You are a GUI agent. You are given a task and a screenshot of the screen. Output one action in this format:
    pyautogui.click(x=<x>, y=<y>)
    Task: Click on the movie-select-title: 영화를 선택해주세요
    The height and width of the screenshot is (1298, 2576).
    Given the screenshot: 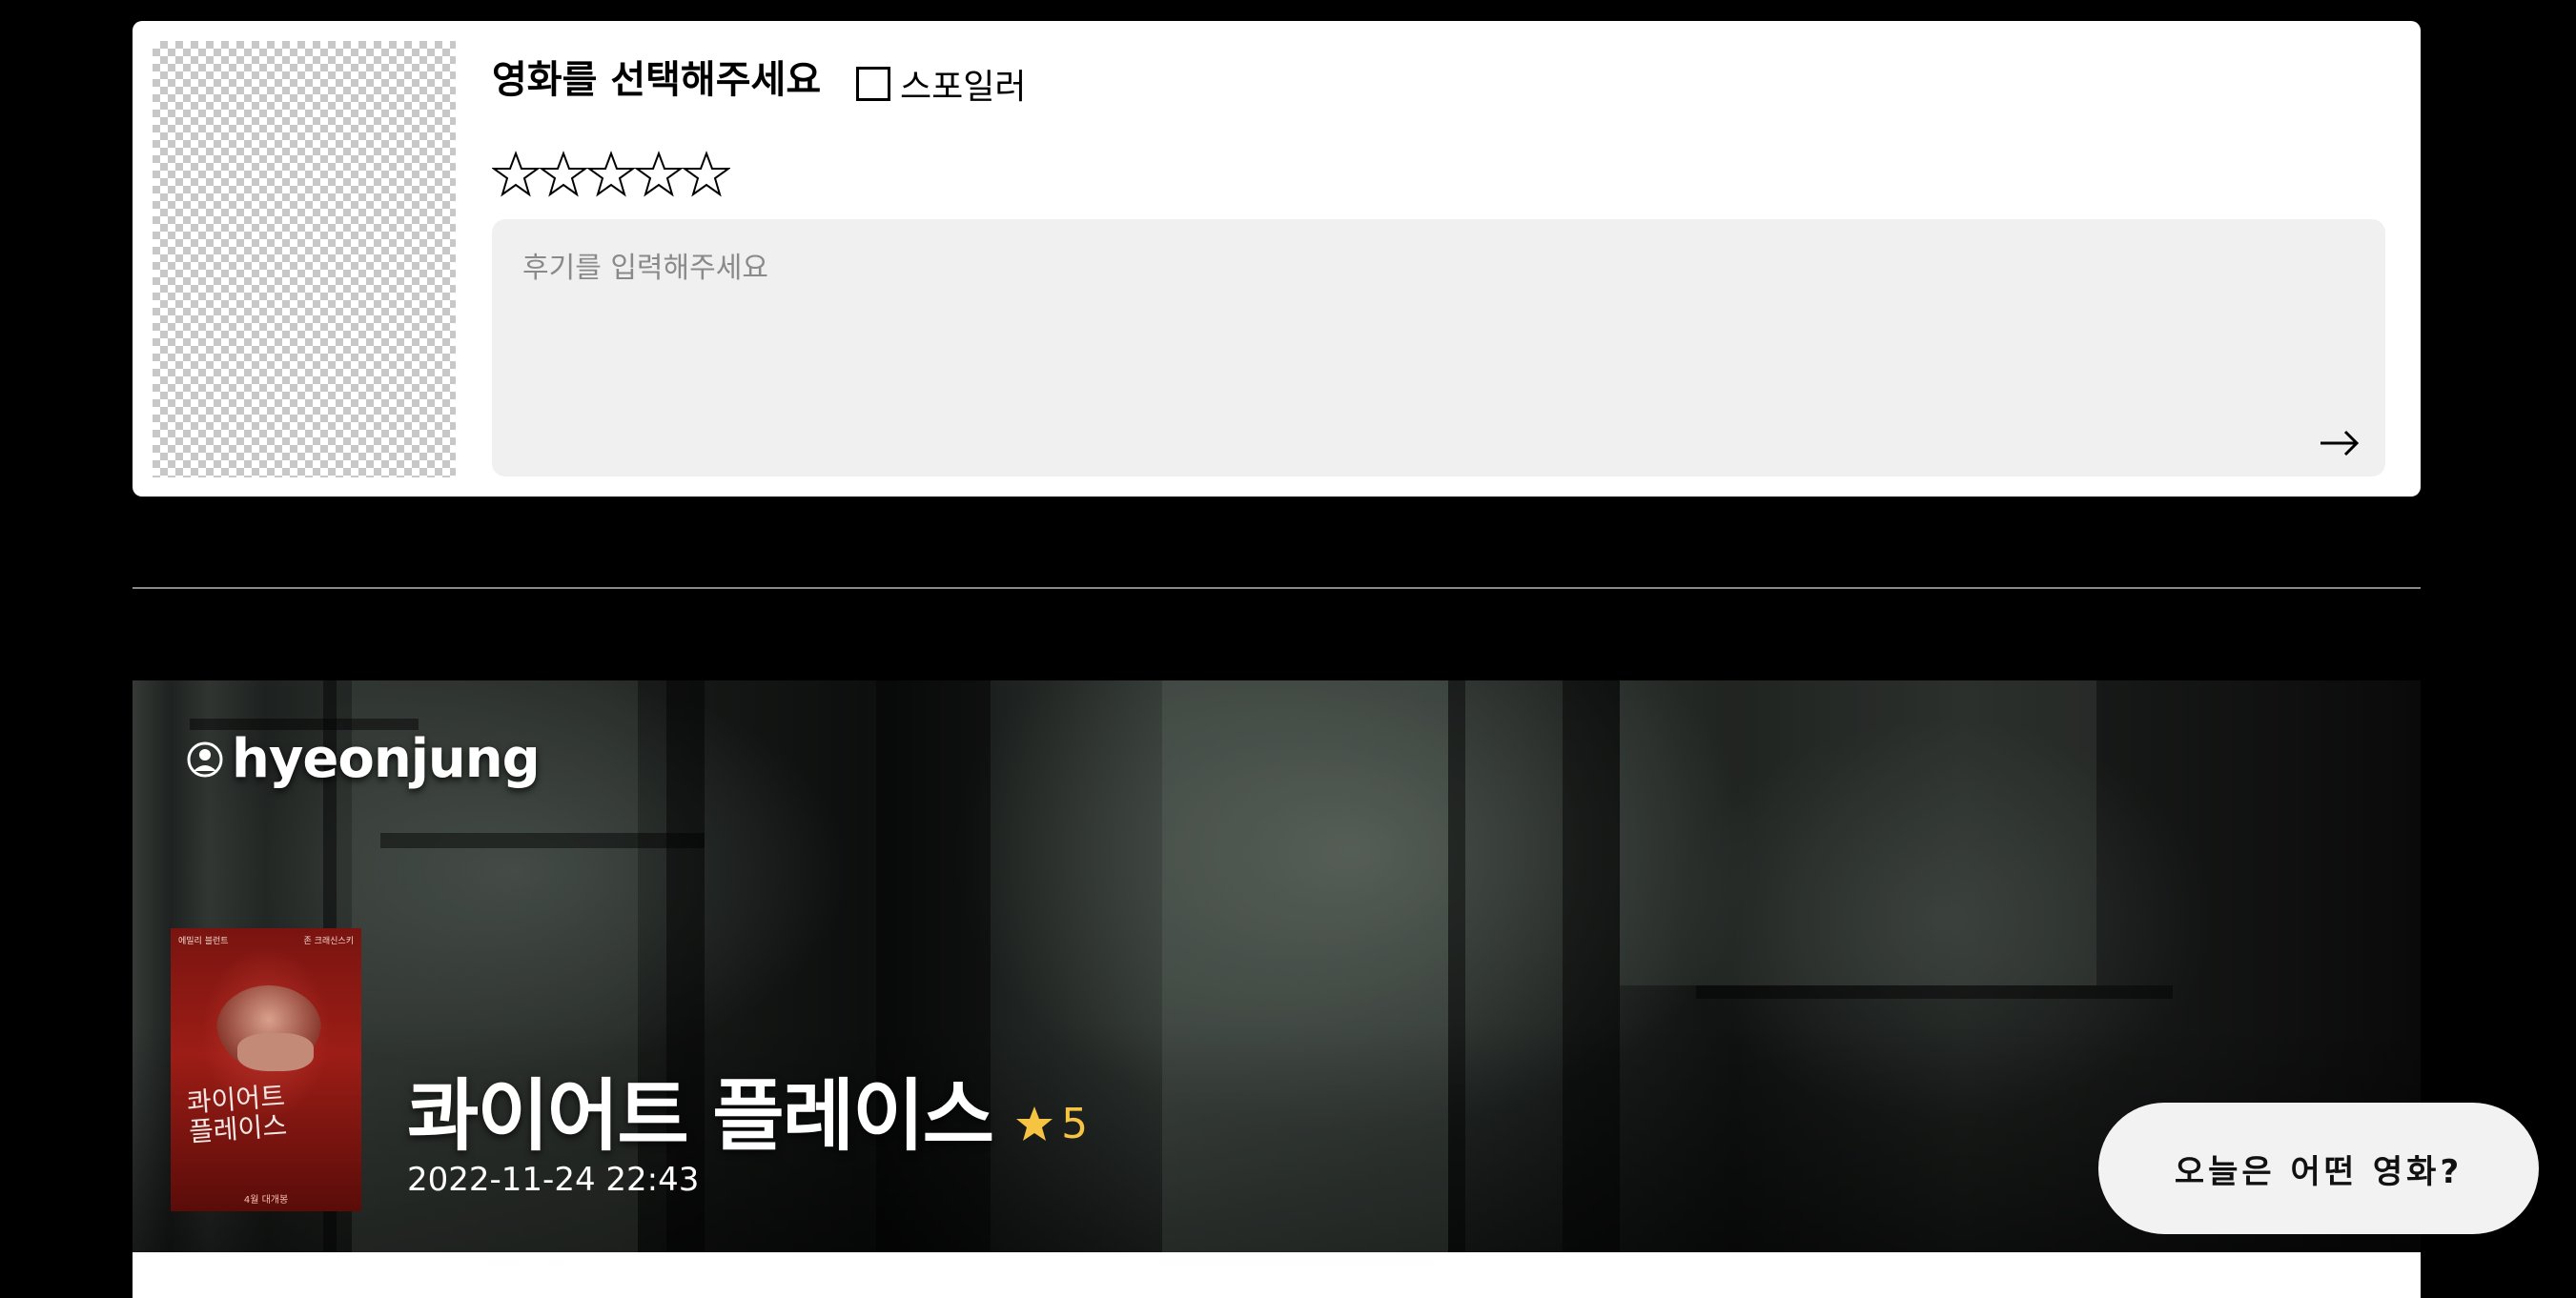 What is the action you would take?
    pyautogui.click(x=657, y=80)
    